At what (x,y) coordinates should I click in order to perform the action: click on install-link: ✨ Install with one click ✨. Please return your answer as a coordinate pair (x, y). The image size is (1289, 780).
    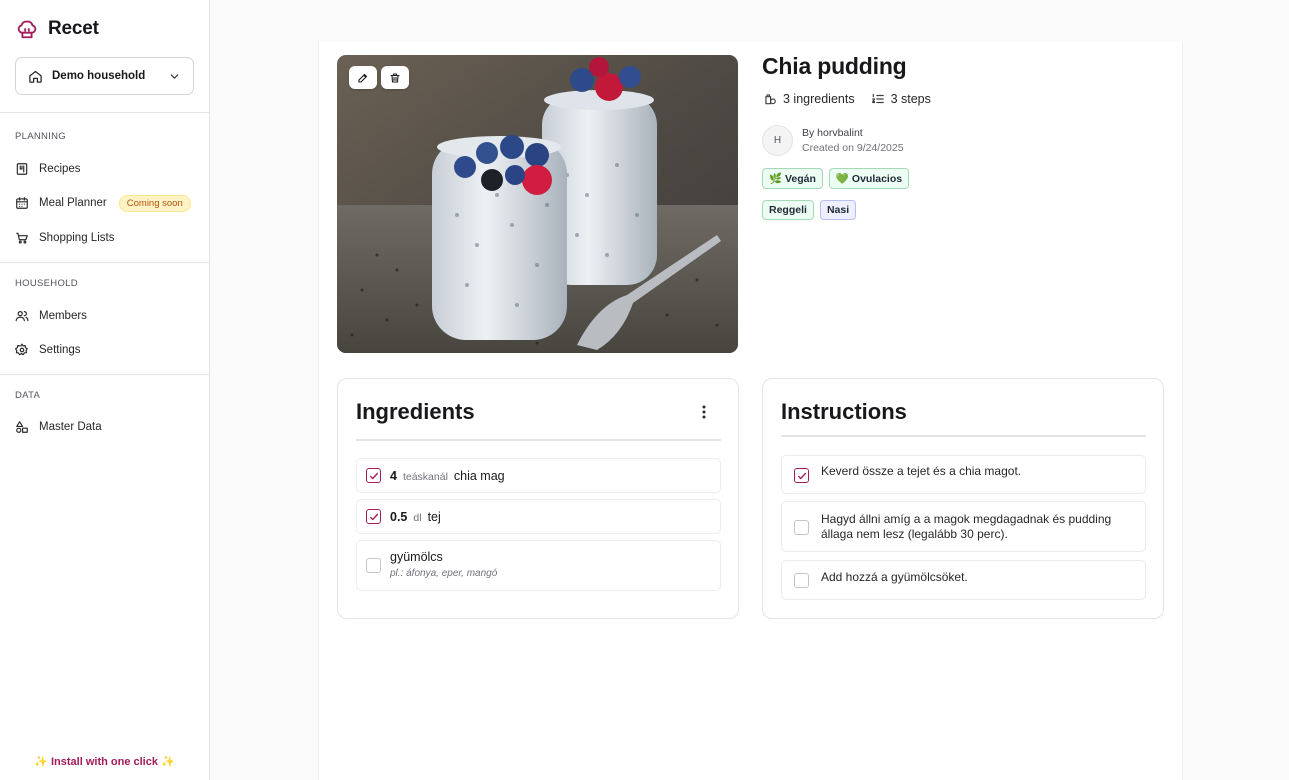
    Looking at the image, I should click on (104, 761).